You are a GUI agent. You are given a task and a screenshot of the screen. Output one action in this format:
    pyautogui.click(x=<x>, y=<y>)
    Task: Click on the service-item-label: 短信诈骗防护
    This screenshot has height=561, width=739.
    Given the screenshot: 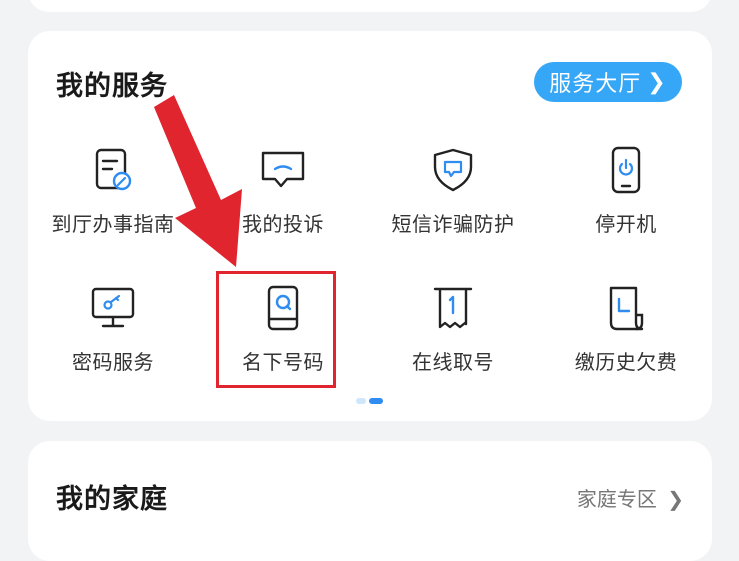 What is the action you would take?
    pyautogui.click(x=453, y=224)
    